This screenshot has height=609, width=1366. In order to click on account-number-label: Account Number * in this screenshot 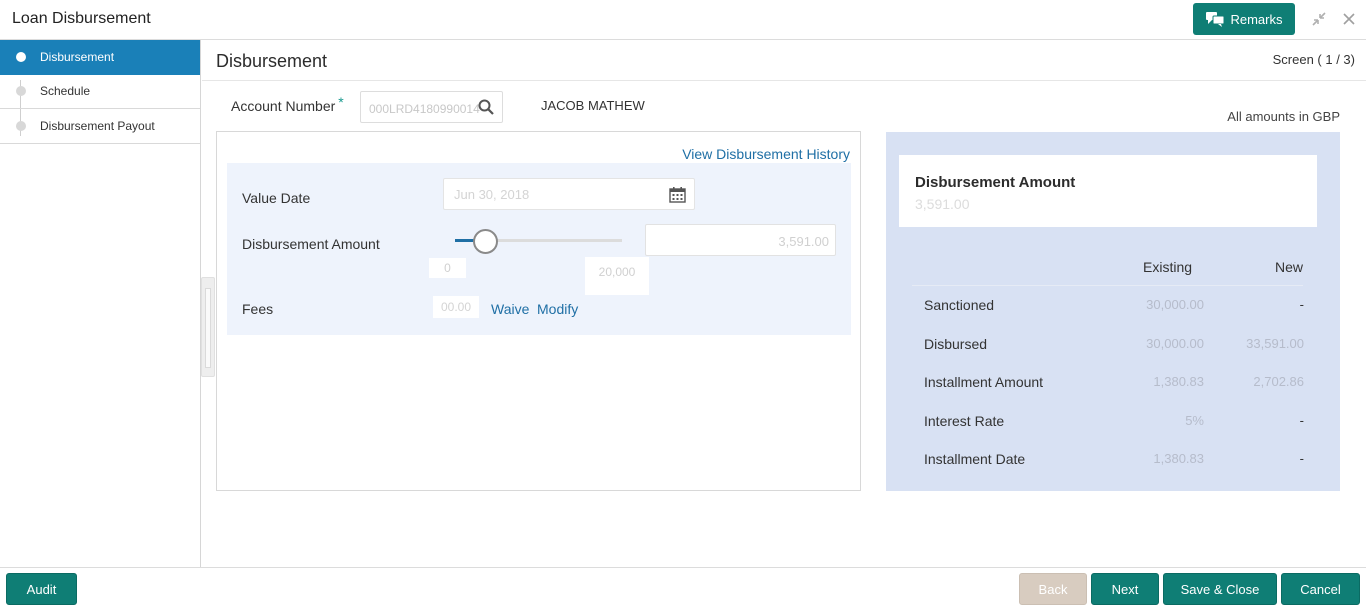, I will do `click(287, 104)`.